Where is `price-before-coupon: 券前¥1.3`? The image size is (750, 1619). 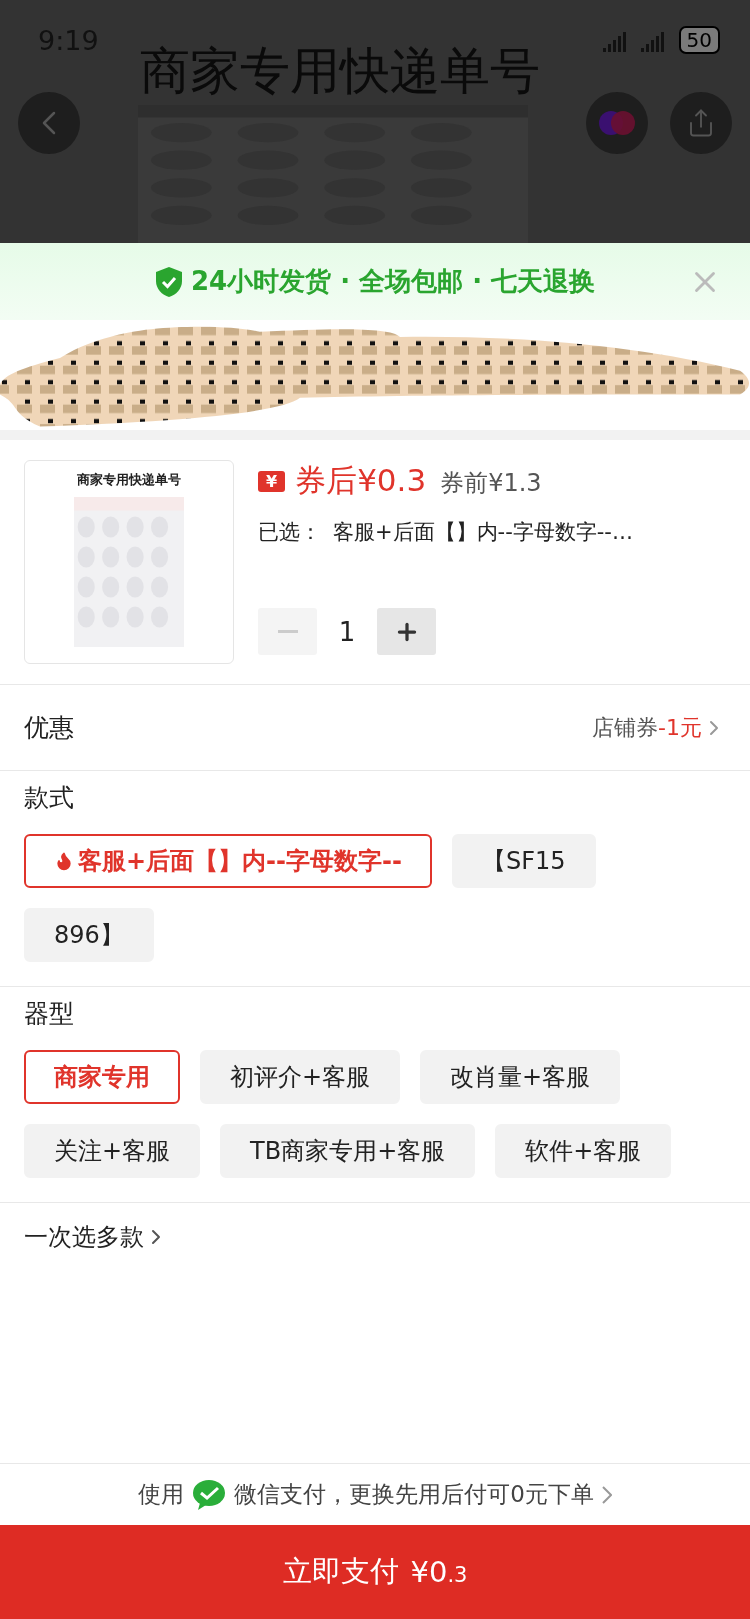 price-before-coupon: 券前¥1.3 is located at coordinates (491, 483).